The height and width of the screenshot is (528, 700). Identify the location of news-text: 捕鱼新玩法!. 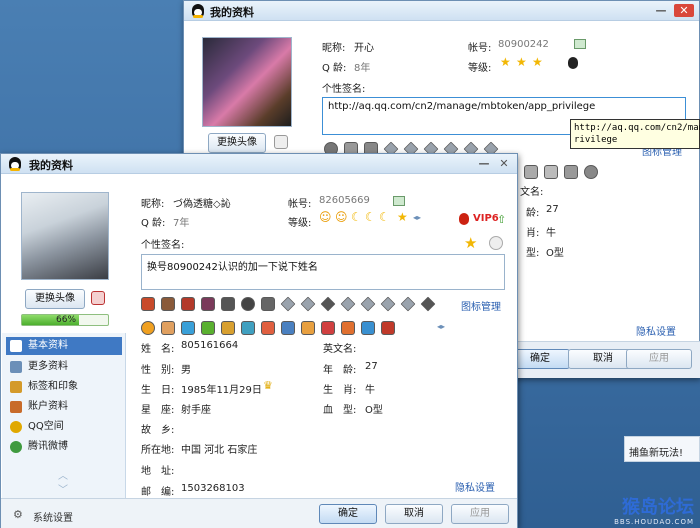
(656, 451).